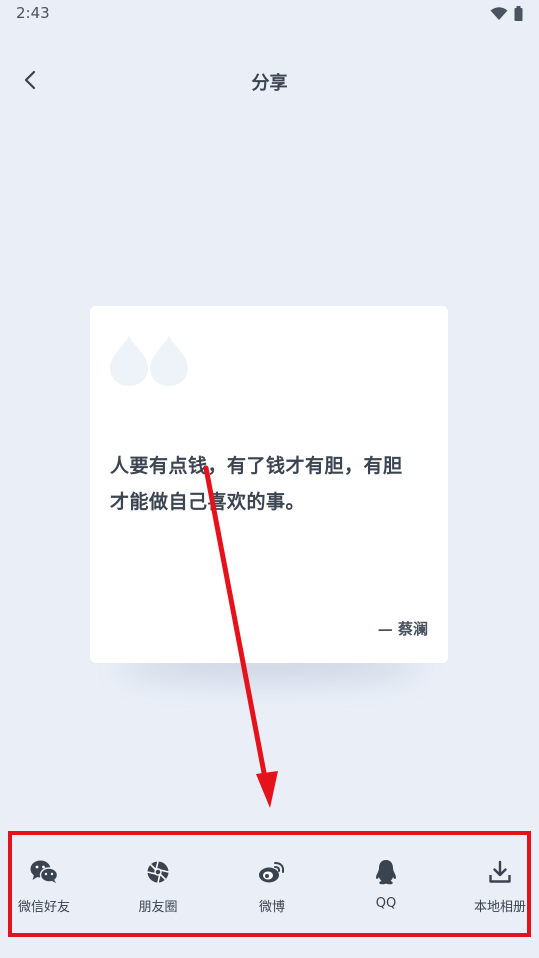 The image size is (539, 958). What do you see at coordinates (158, 907) in the screenshot?
I see `share-label: 朋友圈` at bounding box center [158, 907].